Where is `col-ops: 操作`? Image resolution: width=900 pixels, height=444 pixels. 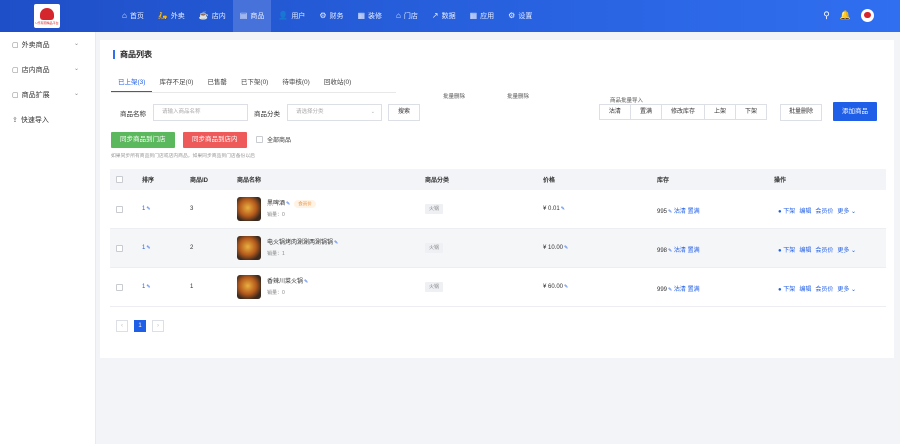
col-ops: 操作 is located at coordinates (780, 181).